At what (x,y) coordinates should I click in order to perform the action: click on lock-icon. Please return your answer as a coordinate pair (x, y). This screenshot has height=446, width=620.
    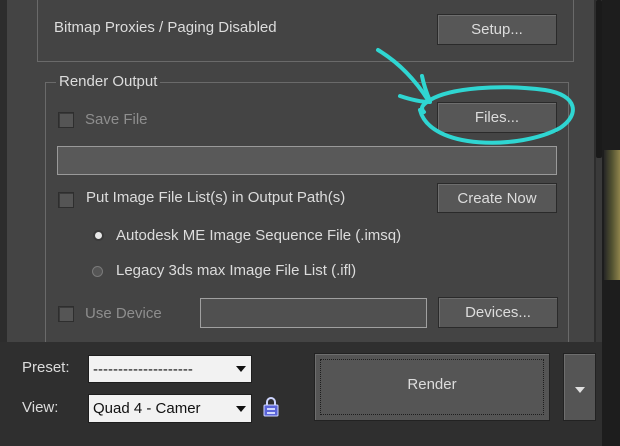
    Looking at the image, I should click on (271, 407).